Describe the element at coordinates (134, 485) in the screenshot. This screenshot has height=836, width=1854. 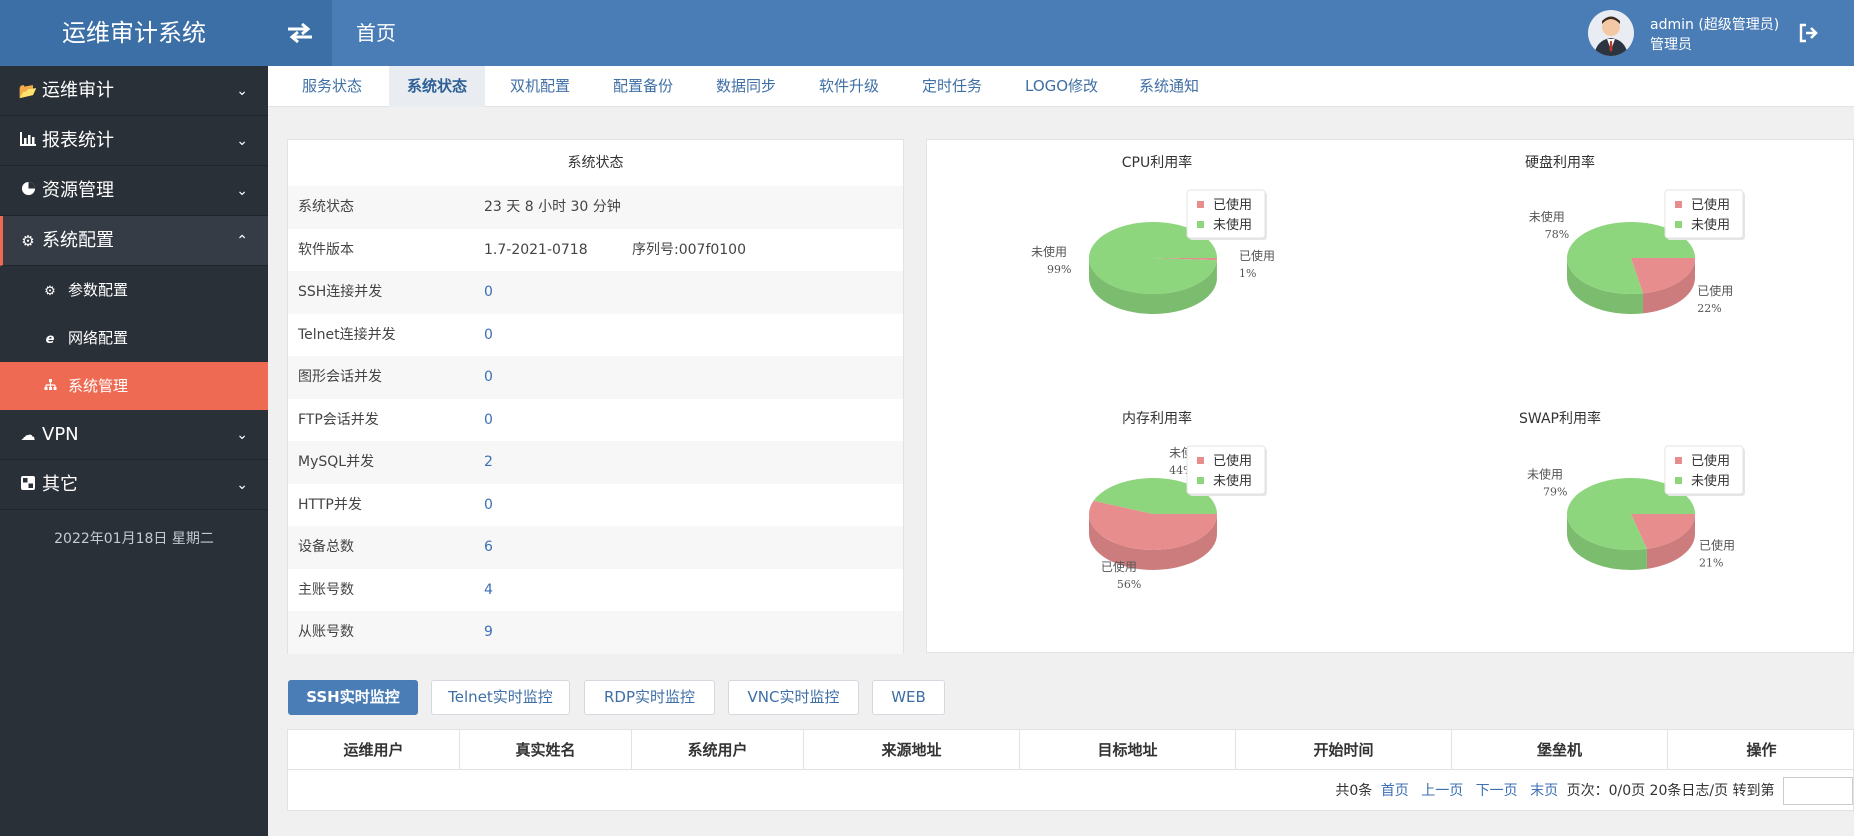
I see `sidebar-item-other: 其它 ⌄` at that location.